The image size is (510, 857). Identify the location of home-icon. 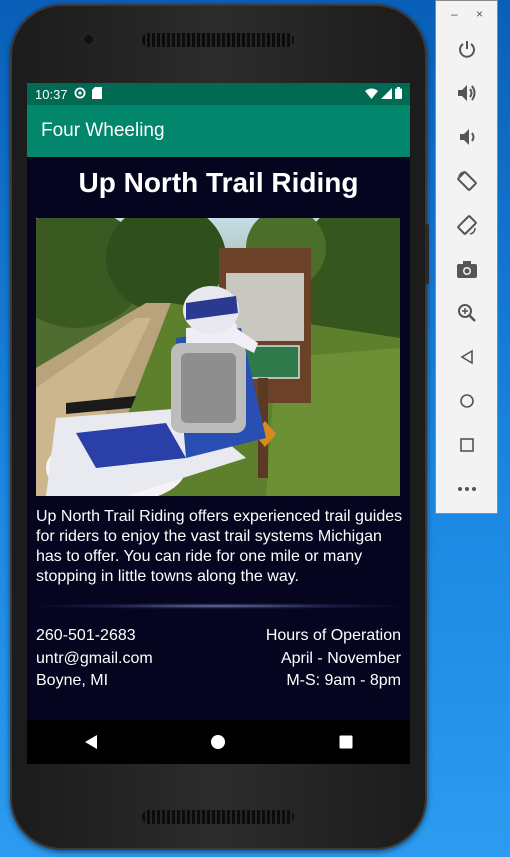
(467, 401).